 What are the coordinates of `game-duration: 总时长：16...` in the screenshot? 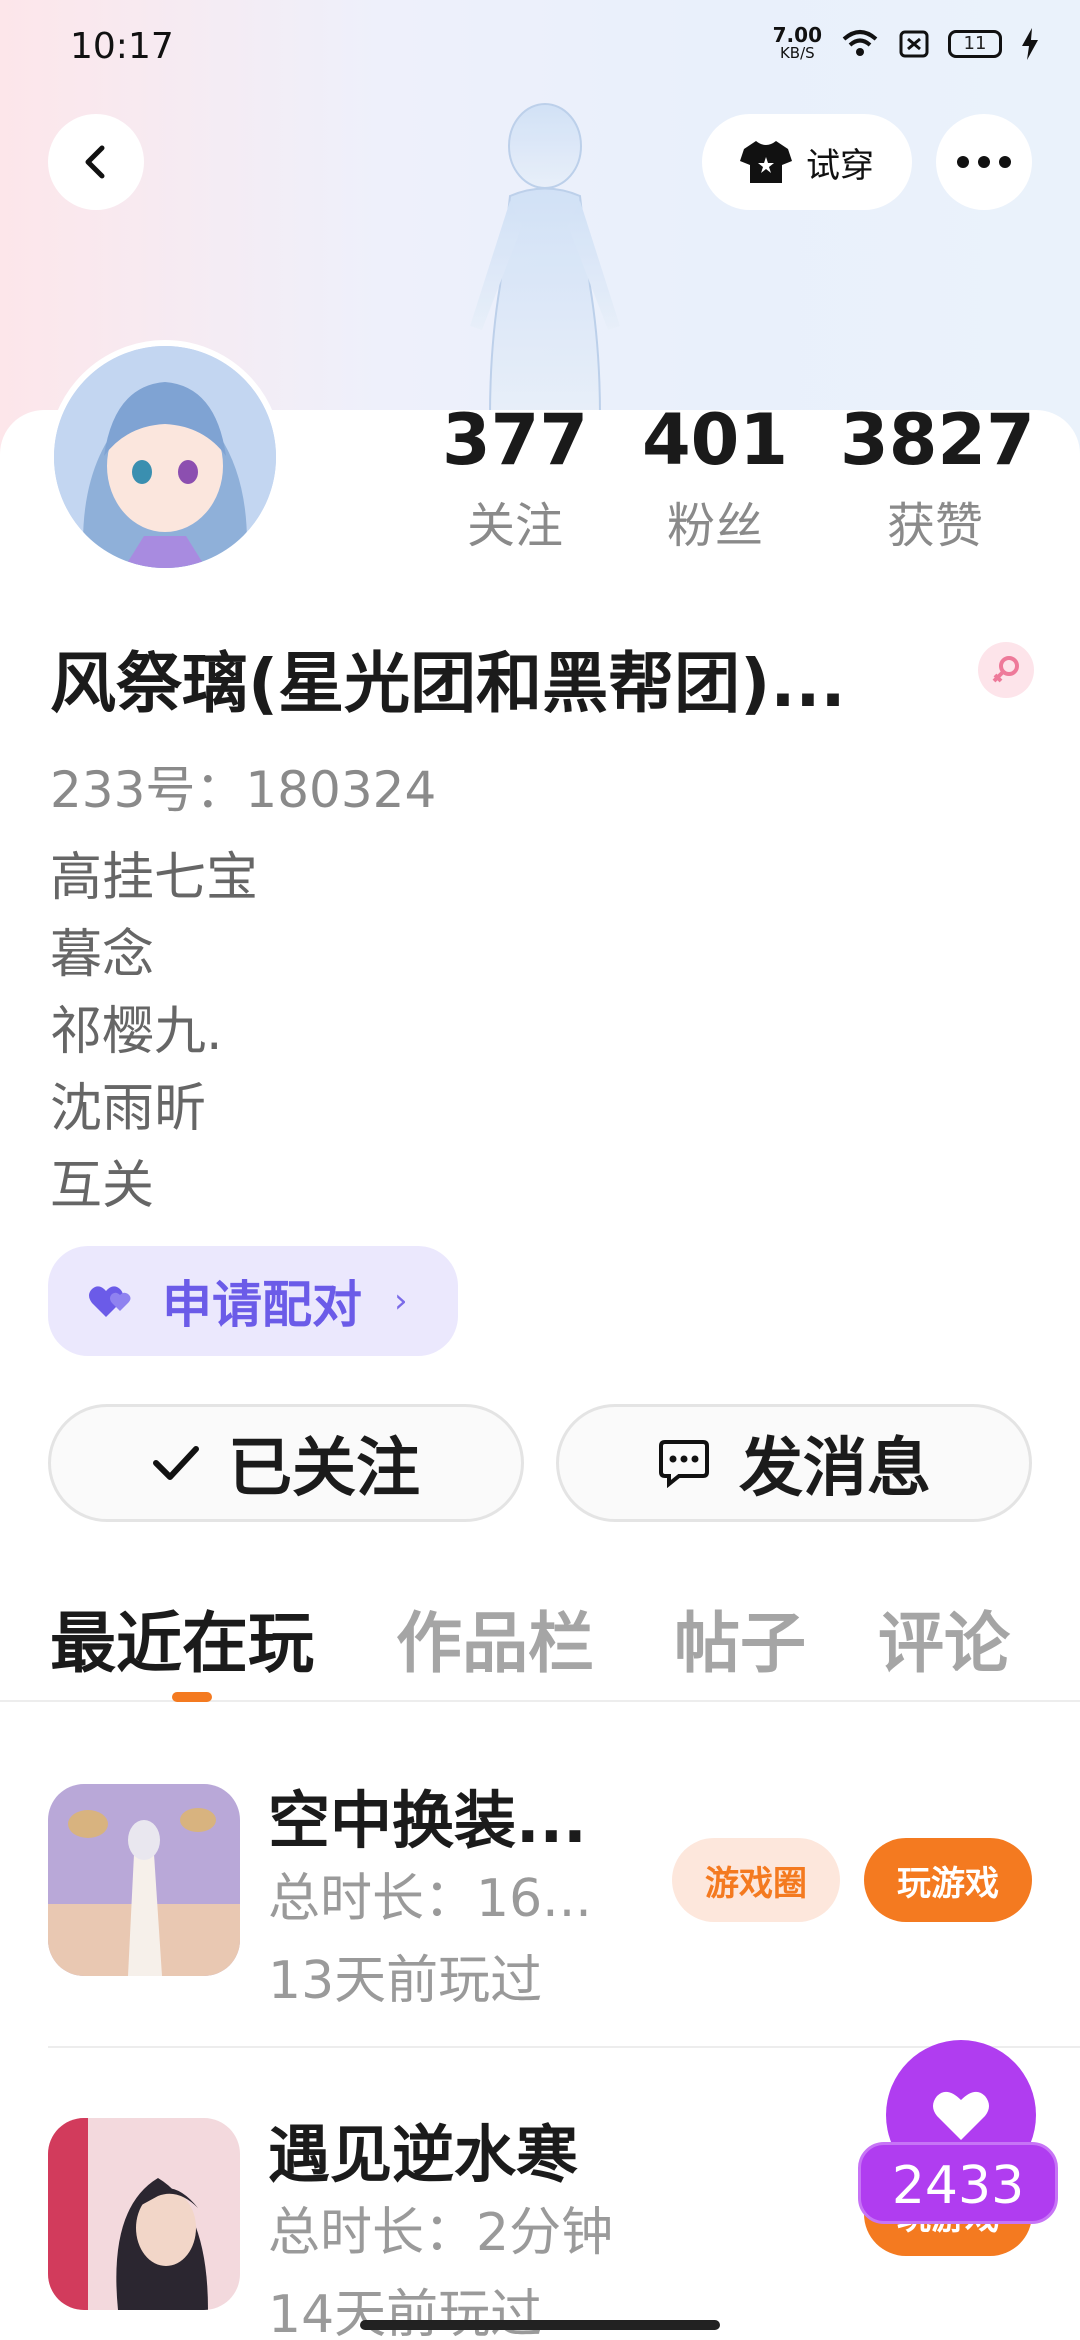 It's located at (430, 1899).